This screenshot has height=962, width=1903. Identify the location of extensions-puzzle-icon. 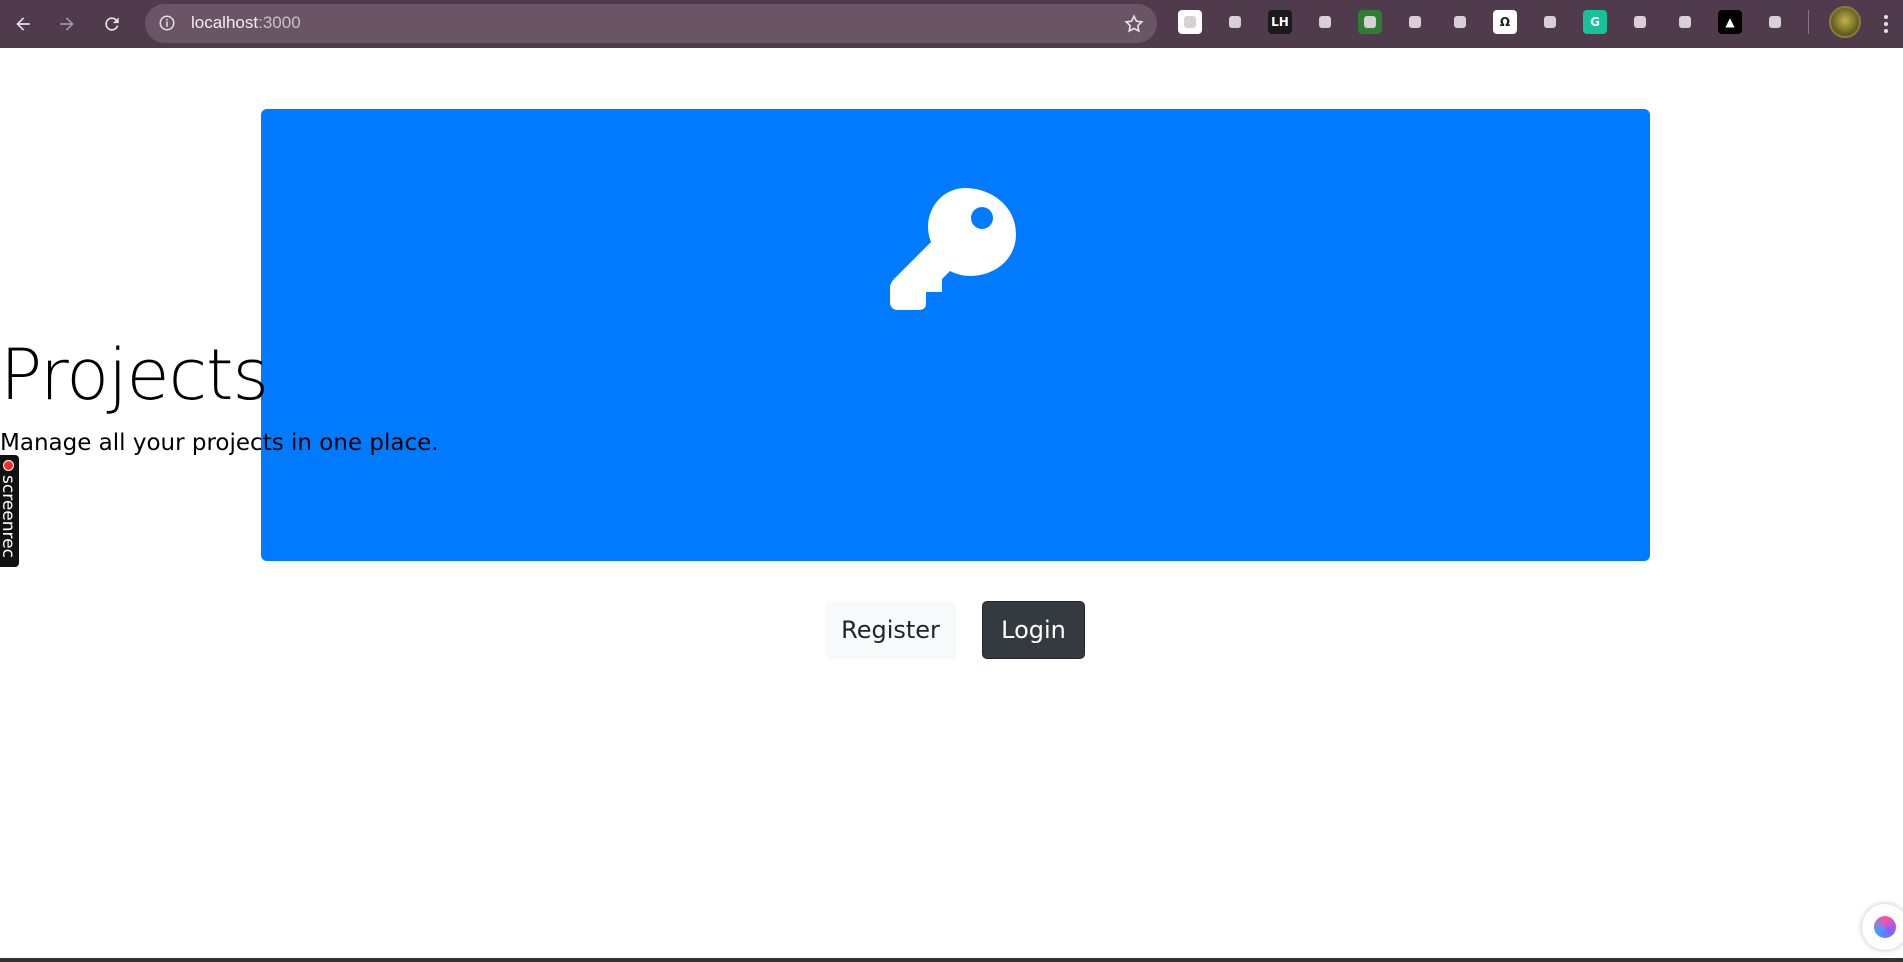
(1775, 22).